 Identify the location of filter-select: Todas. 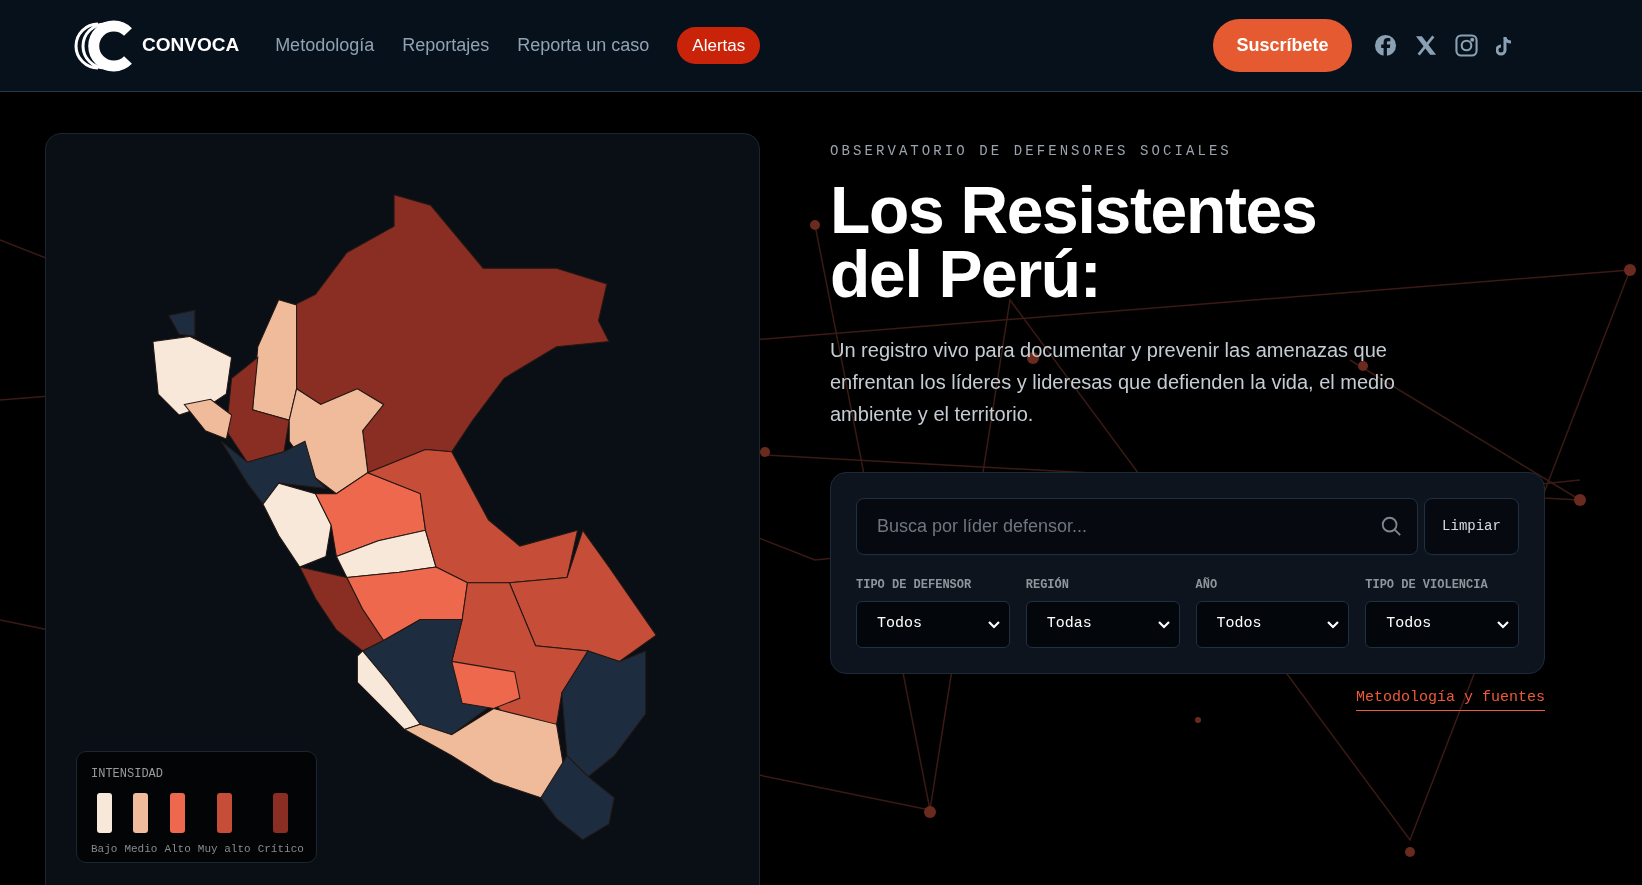
(1102, 624).